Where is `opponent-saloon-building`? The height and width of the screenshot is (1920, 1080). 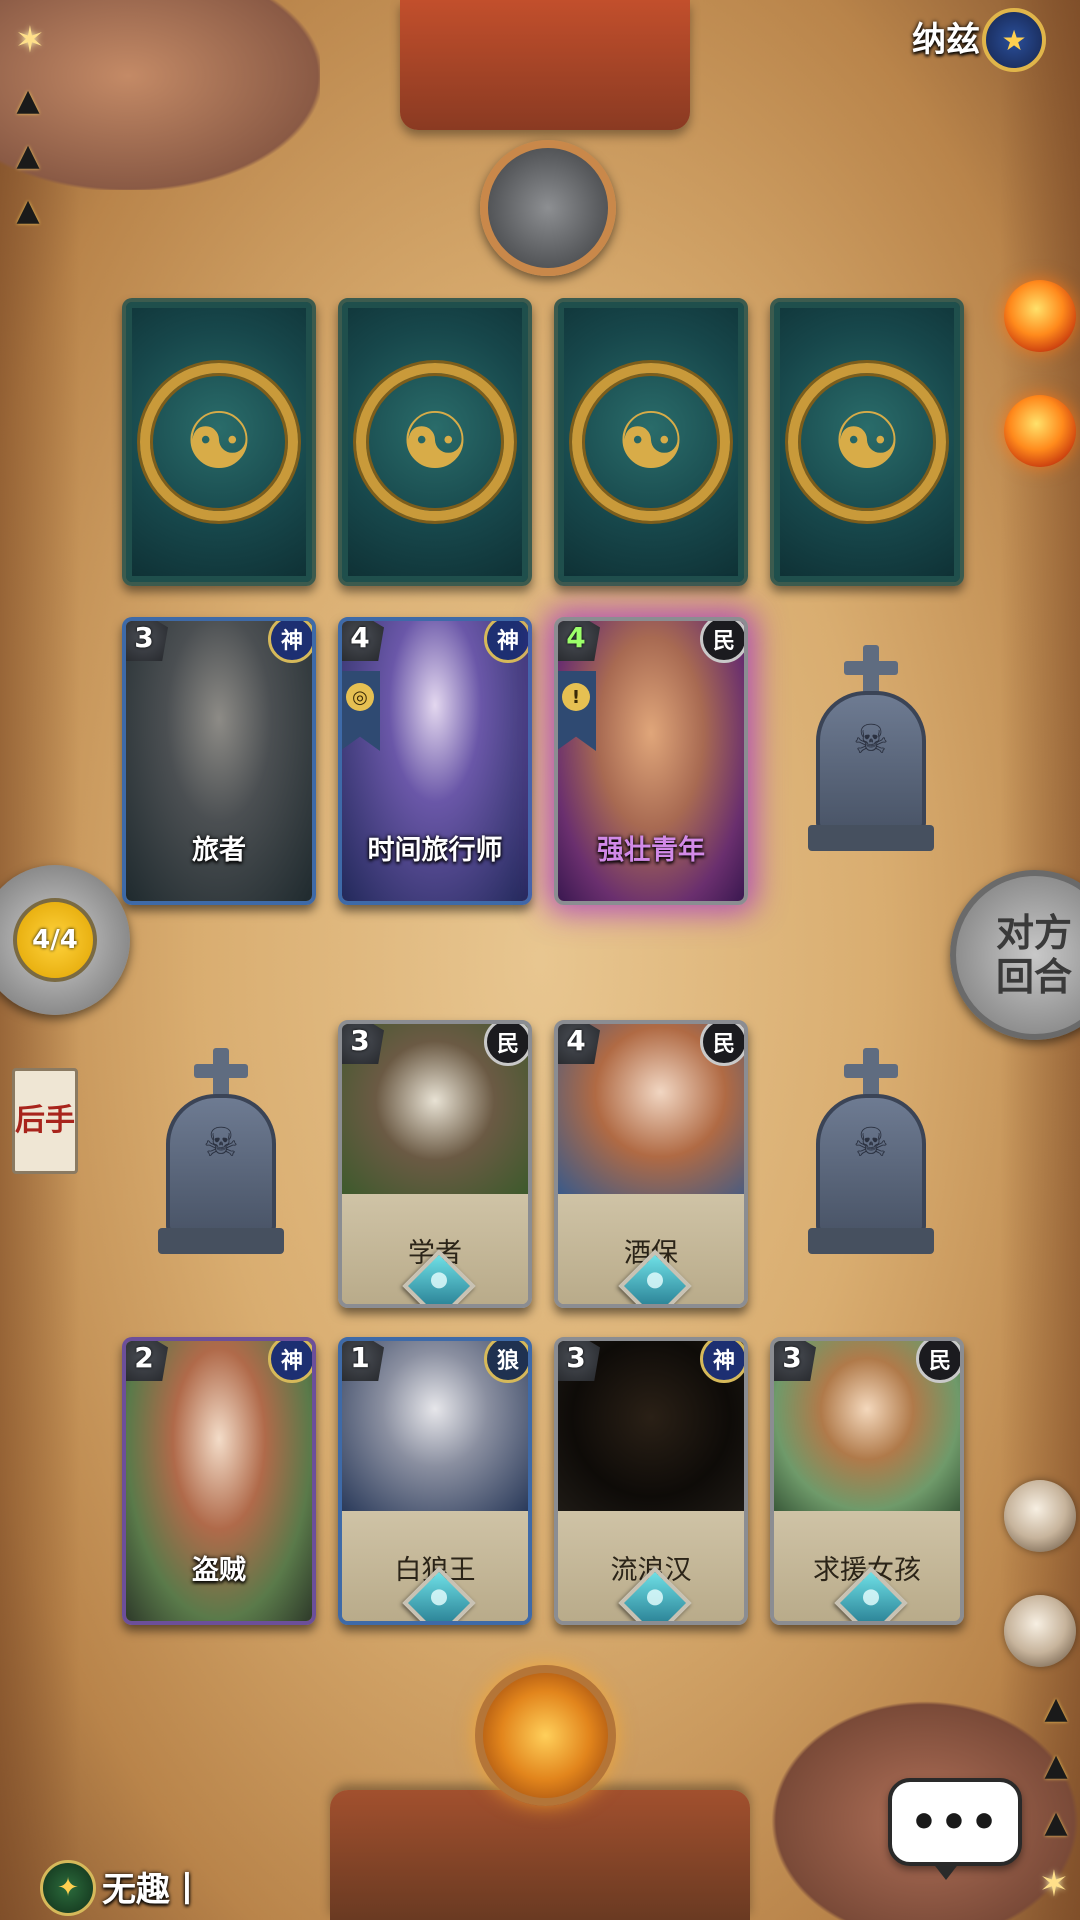 opponent-saloon-building is located at coordinates (545, 65).